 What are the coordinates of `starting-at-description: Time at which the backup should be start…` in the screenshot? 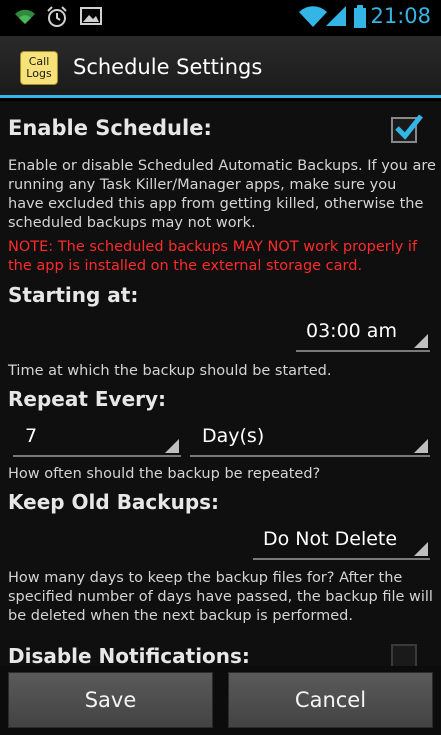 It's located at (170, 371).